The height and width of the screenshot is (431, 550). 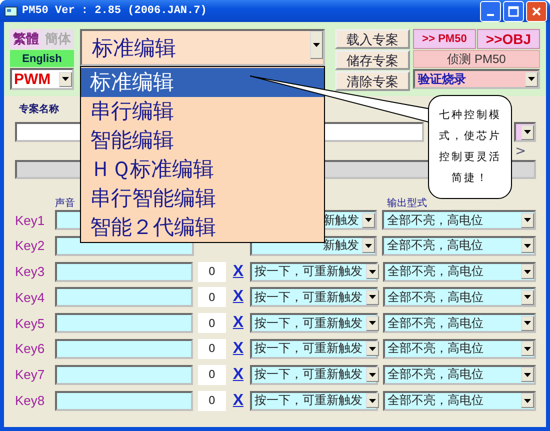 What do you see at coordinates (407, 203) in the screenshot?
I see `column-header: 输出型式` at bounding box center [407, 203].